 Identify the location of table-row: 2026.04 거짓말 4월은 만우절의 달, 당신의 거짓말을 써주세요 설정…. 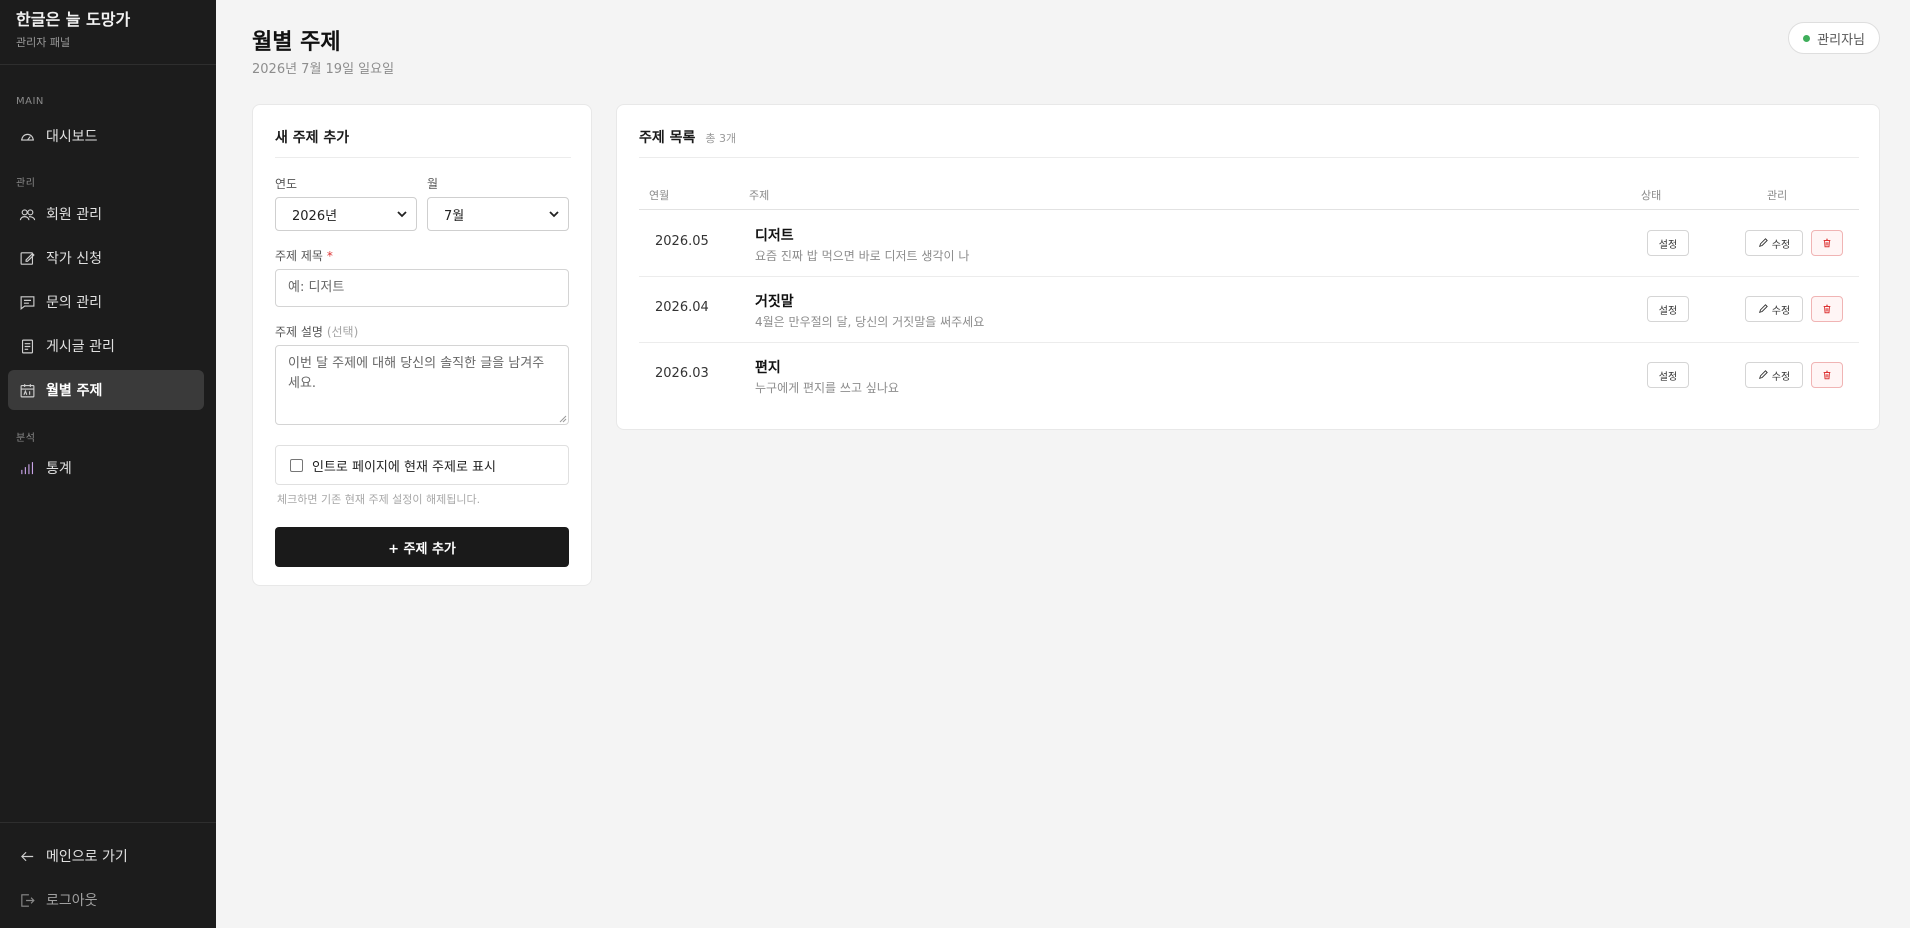
(1249, 309).